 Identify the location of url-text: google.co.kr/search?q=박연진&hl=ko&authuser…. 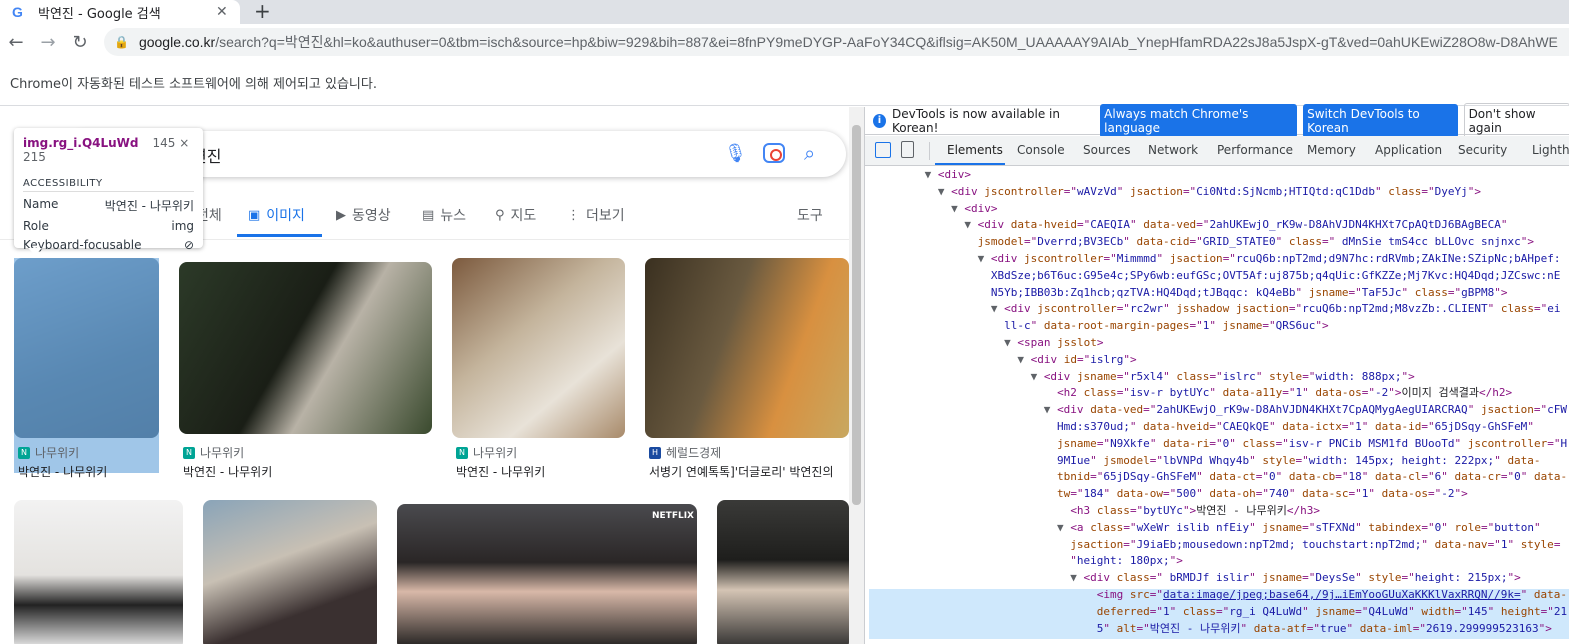
(848, 42).